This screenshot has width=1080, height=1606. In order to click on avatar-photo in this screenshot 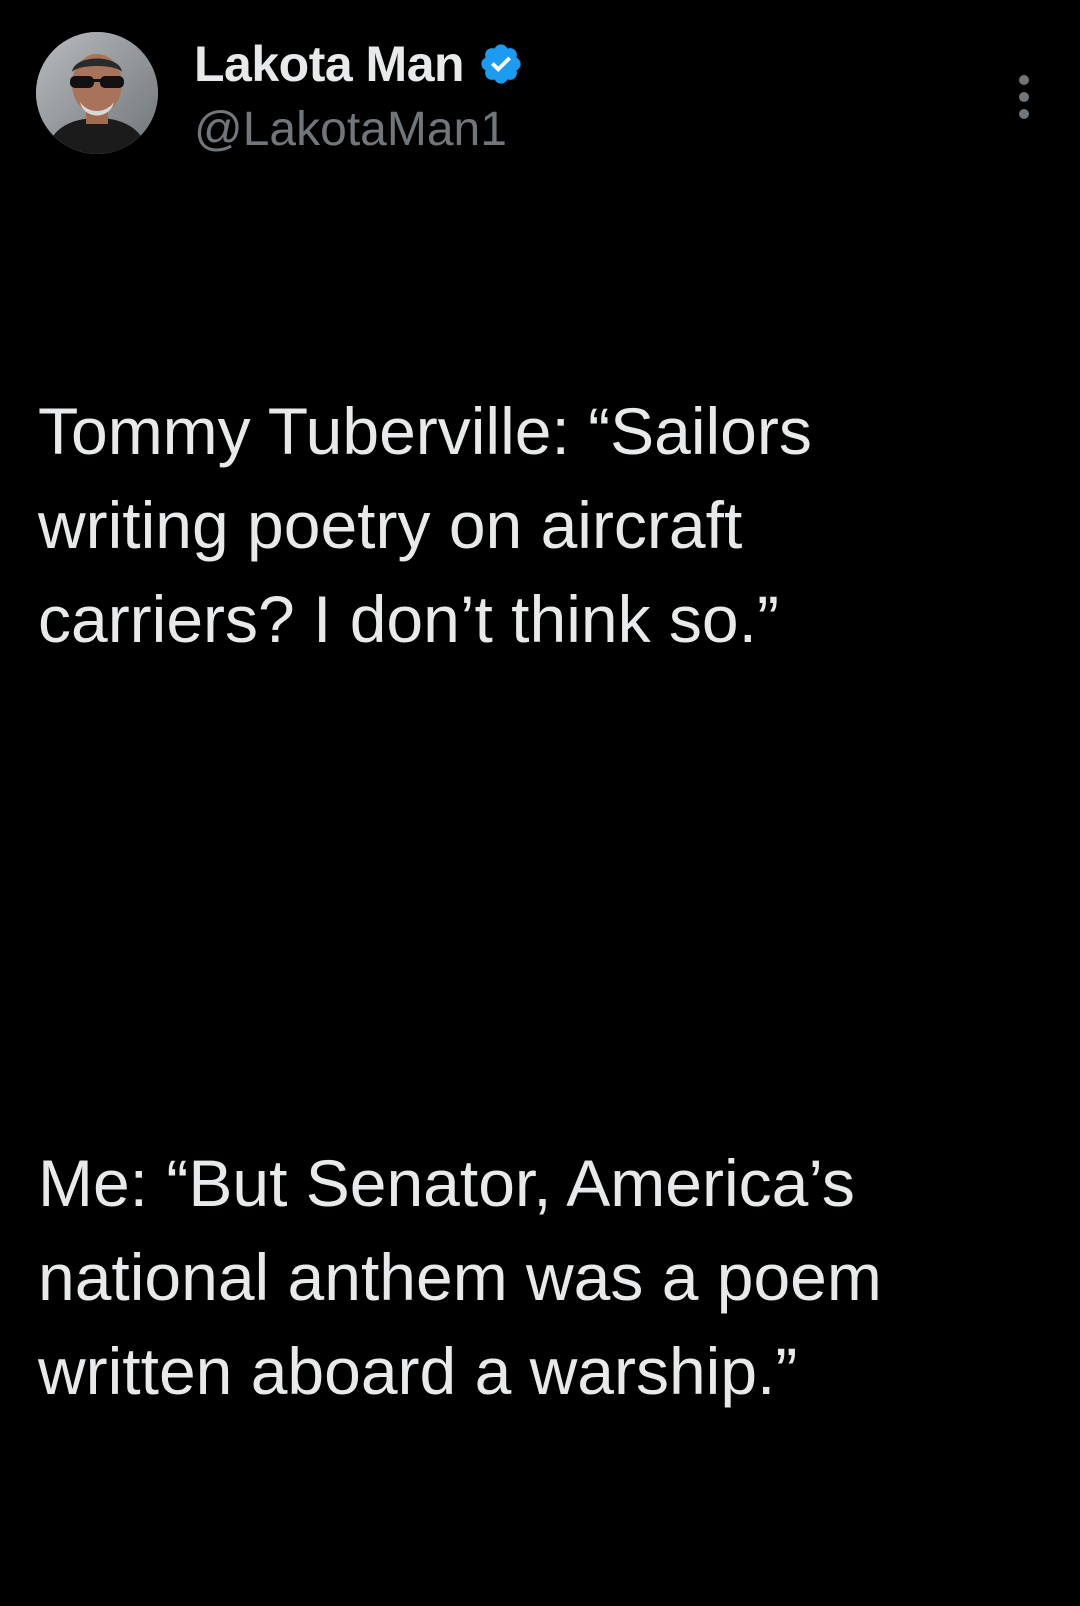, I will do `click(97, 93)`.